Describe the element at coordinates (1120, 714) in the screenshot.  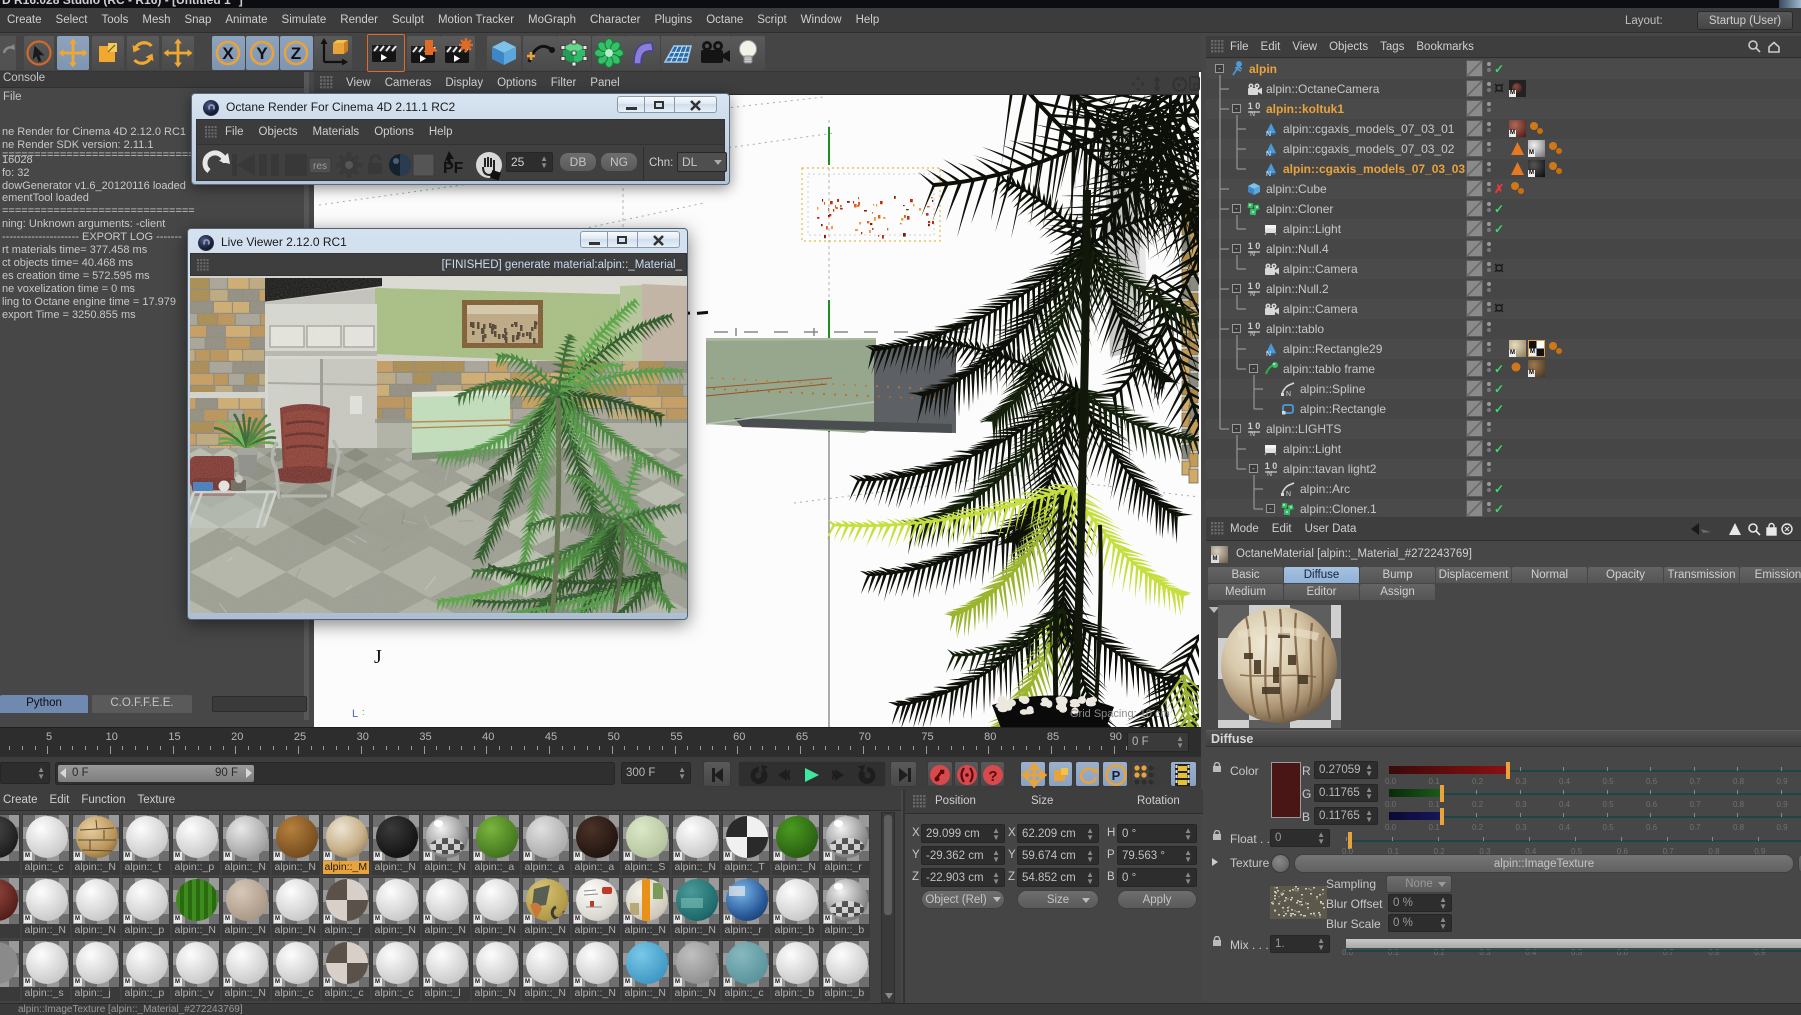
I see `svg-text: Grid Spacing: 10 cm` at that location.